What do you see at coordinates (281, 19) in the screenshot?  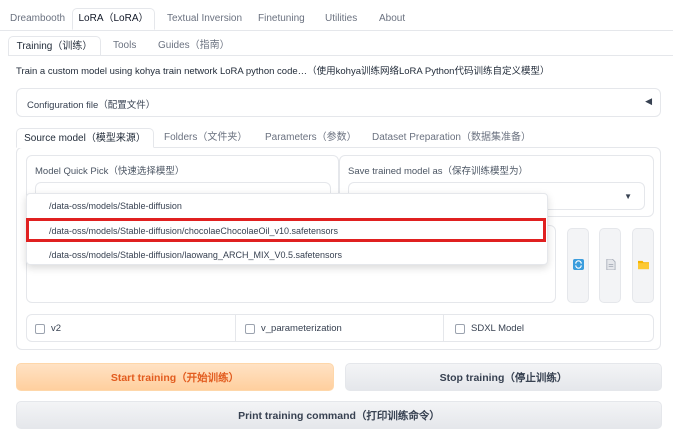 I see `tab-finetuning: Finetuning` at bounding box center [281, 19].